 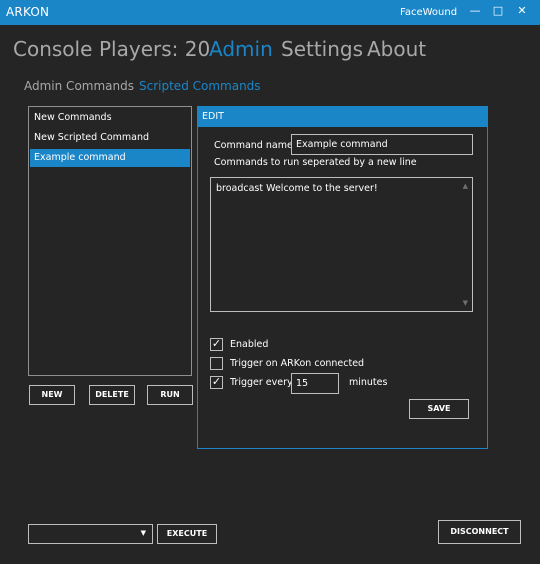 I want to click on scroll-up-icon: ▲, so click(x=465, y=186).